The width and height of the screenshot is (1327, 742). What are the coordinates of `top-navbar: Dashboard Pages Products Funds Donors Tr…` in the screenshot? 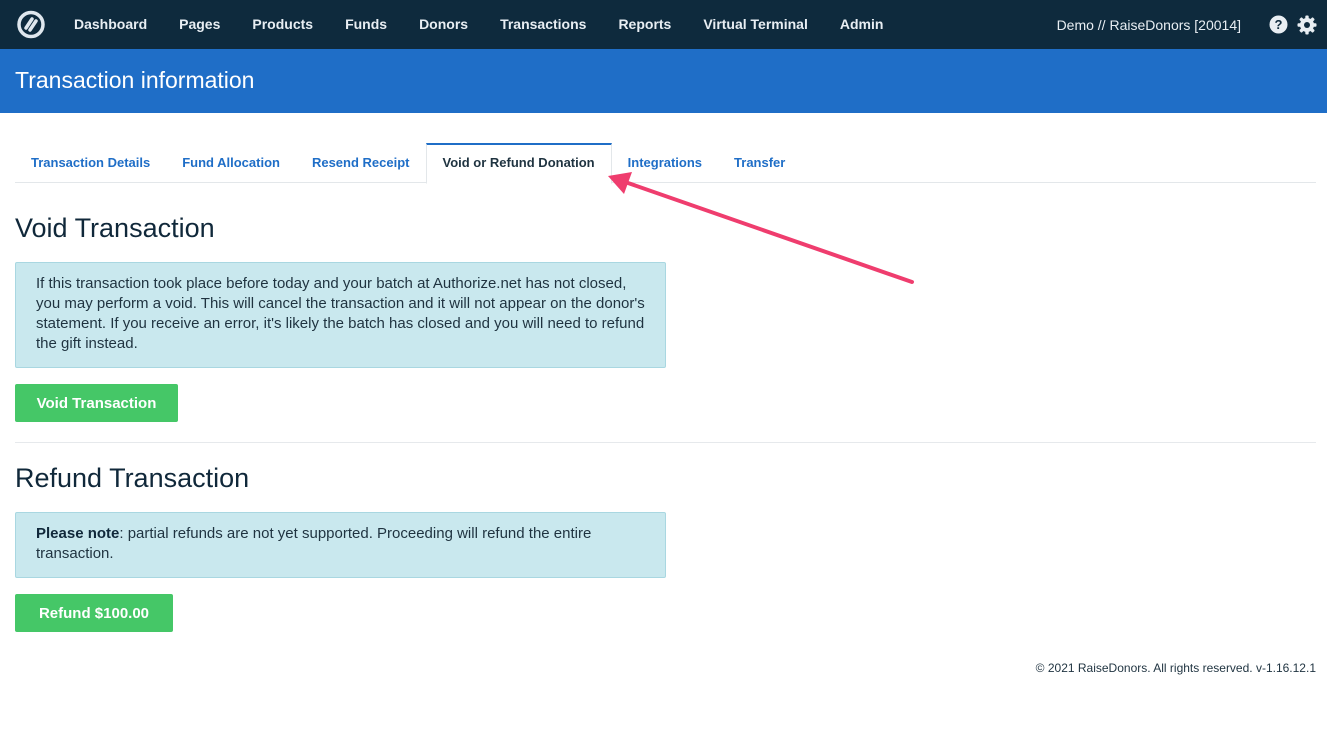 It's located at (663, 24).